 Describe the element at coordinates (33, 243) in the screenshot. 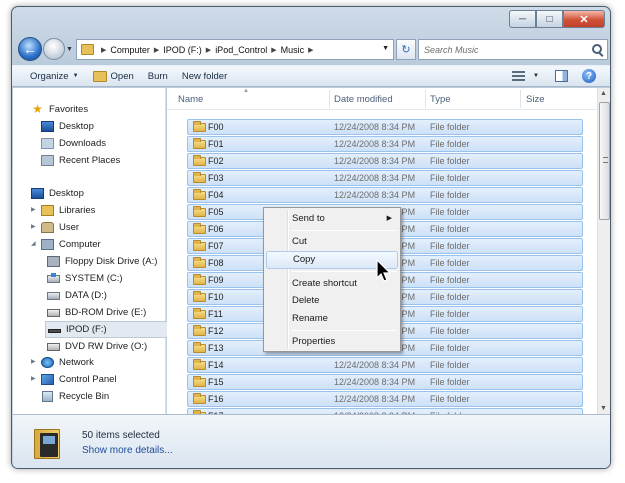

I see `collapse-arrow-icon: ◢` at that location.